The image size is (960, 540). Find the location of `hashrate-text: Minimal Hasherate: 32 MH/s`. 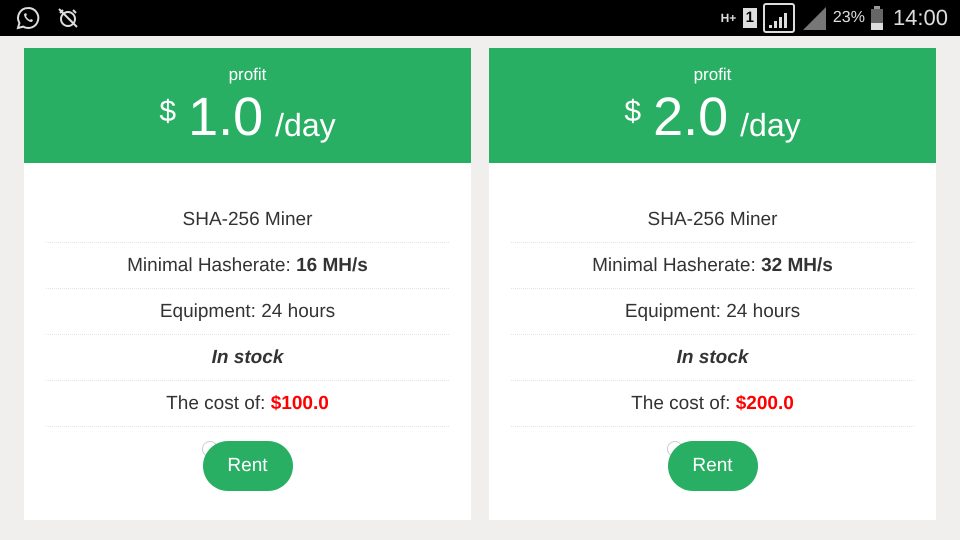

hashrate-text: Minimal Hasherate: 32 MH/s is located at coordinates (712, 265).